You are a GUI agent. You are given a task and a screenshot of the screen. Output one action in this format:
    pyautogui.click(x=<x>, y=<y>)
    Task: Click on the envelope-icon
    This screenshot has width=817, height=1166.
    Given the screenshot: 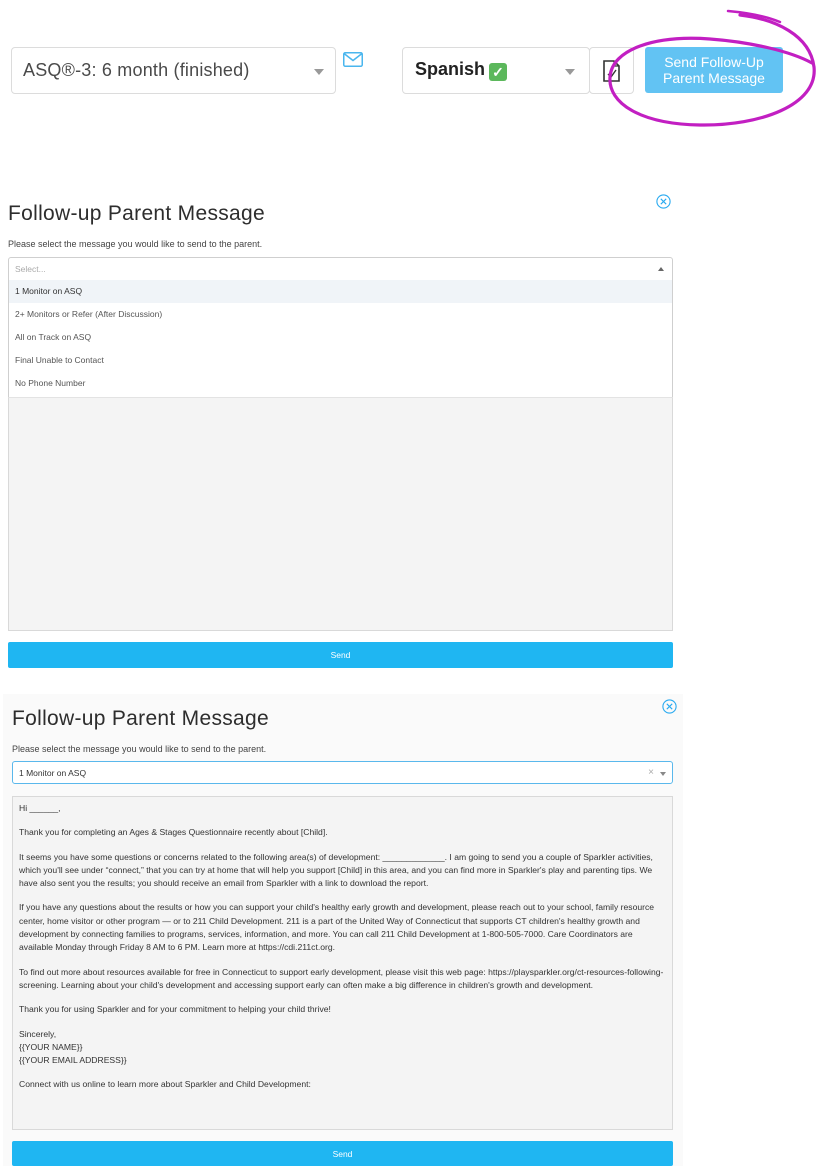 What is the action you would take?
    pyautogui.click(x=353, y=59)
    